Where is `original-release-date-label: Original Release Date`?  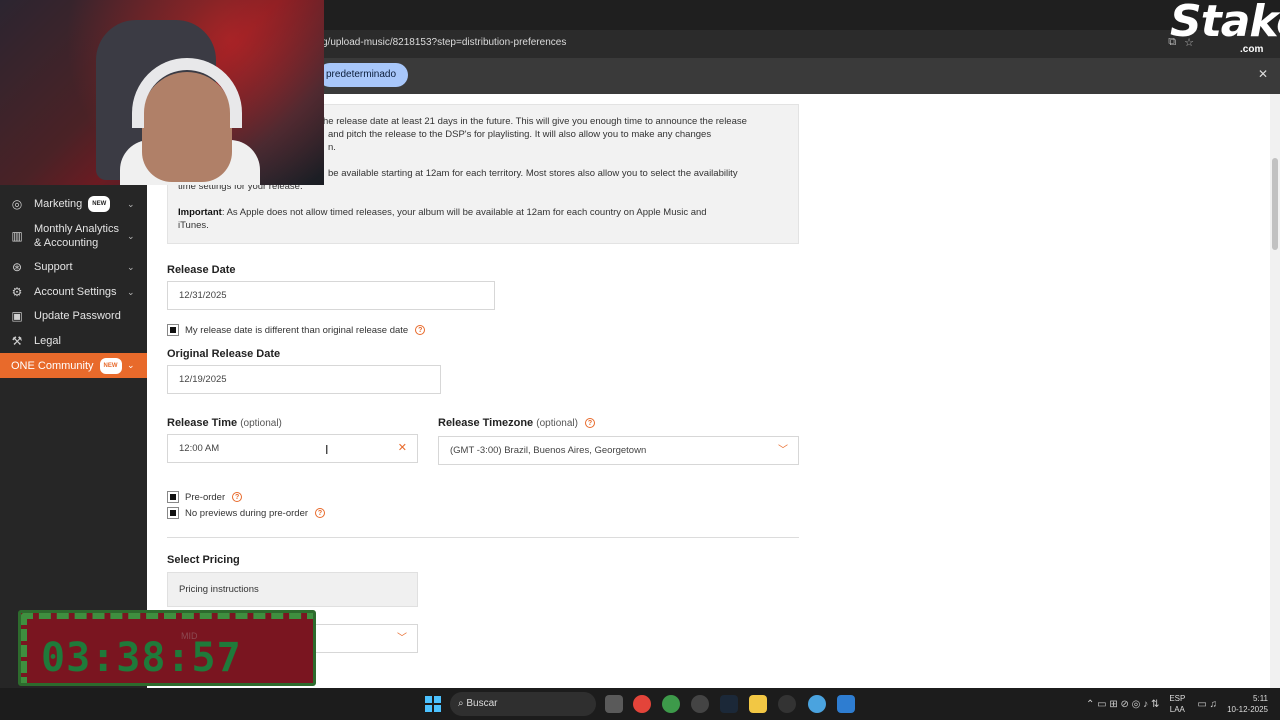 original-release-date-label: Original Release Date is located at coordinates (224, 354).